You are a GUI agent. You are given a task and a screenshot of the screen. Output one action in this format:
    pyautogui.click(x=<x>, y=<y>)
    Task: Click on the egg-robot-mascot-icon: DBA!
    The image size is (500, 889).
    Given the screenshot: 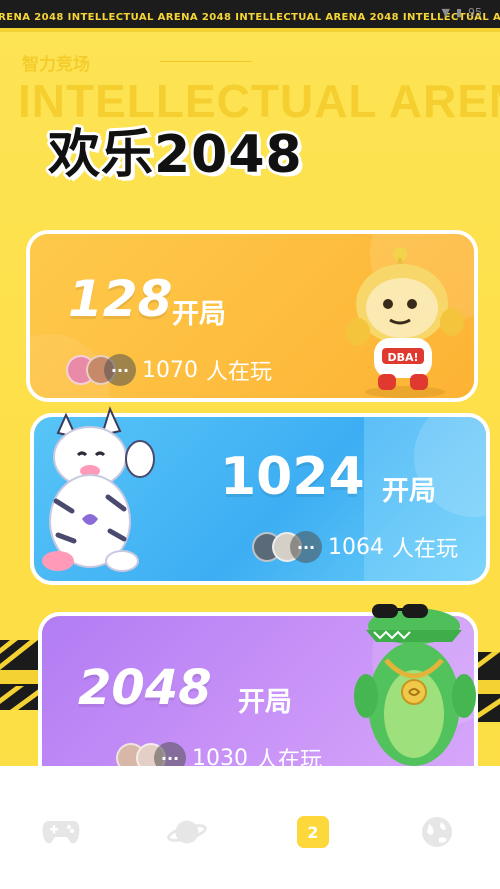 What is the action you would take?
    pyautogui.click(x=405, y=322)
    